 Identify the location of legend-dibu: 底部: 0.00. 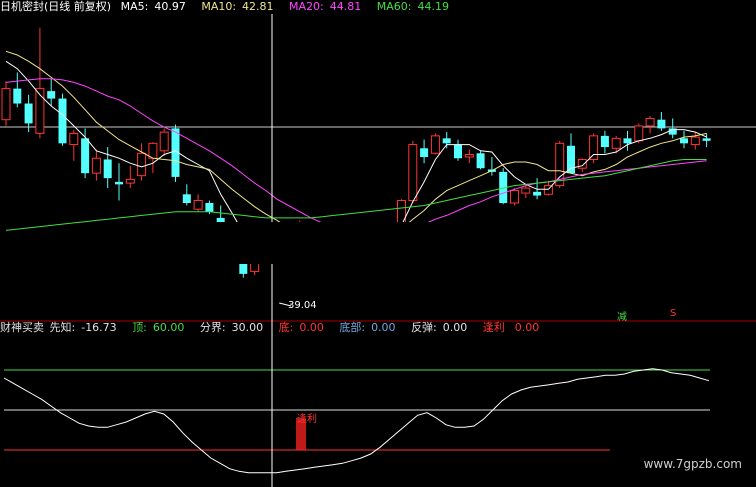
(370, 327).